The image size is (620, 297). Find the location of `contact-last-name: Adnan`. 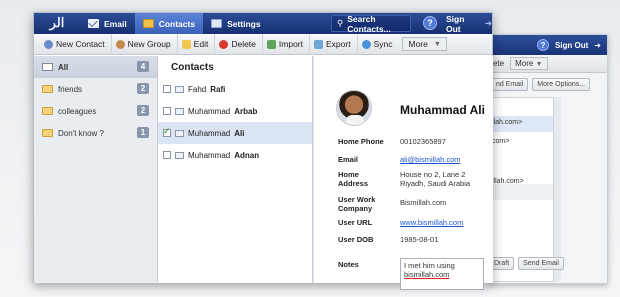

contact-last-name: Adnan is located at coordinates (247, 155).